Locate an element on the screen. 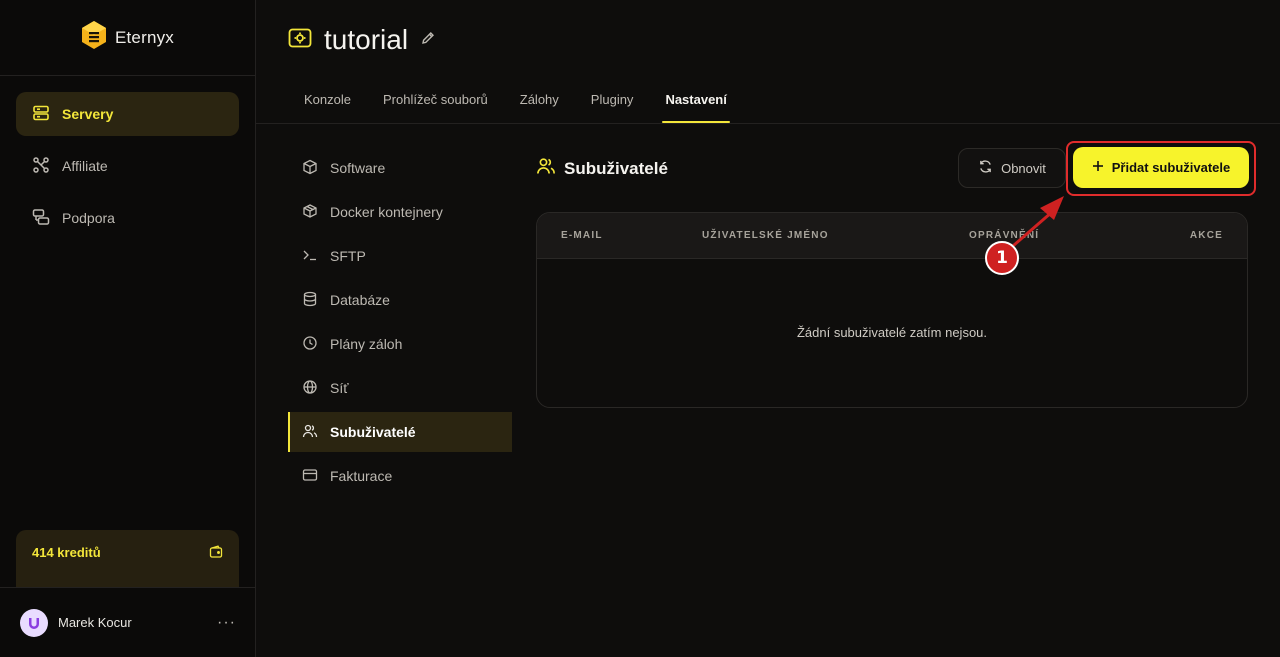  more-options-button: ··· is located at coordinates (226, 623).